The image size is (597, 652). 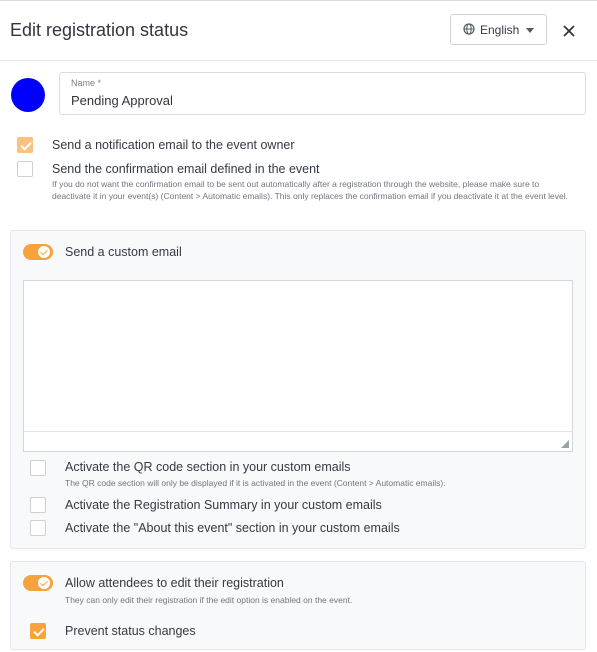 What do you see at coordinates (298, 441) in the screenshot?
I see `editor-statusbar` at bounding box center [298, 441].